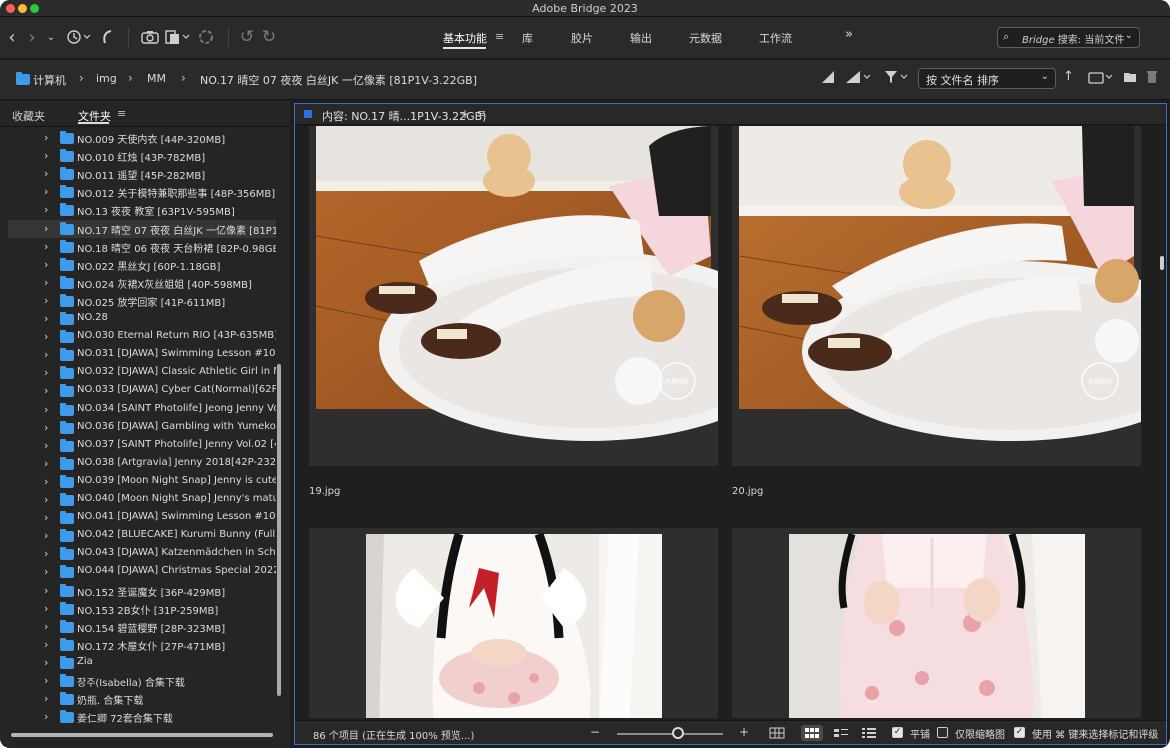 Image resolution: width=1170 pixels, height=748 pixels. Describe the element at coordinates (142, 247) in the screenshot. I see `folder-tree-item: › NO.18 晴空 06 夜夜 天台粉裙 [82P-0.98GB]` at that location.